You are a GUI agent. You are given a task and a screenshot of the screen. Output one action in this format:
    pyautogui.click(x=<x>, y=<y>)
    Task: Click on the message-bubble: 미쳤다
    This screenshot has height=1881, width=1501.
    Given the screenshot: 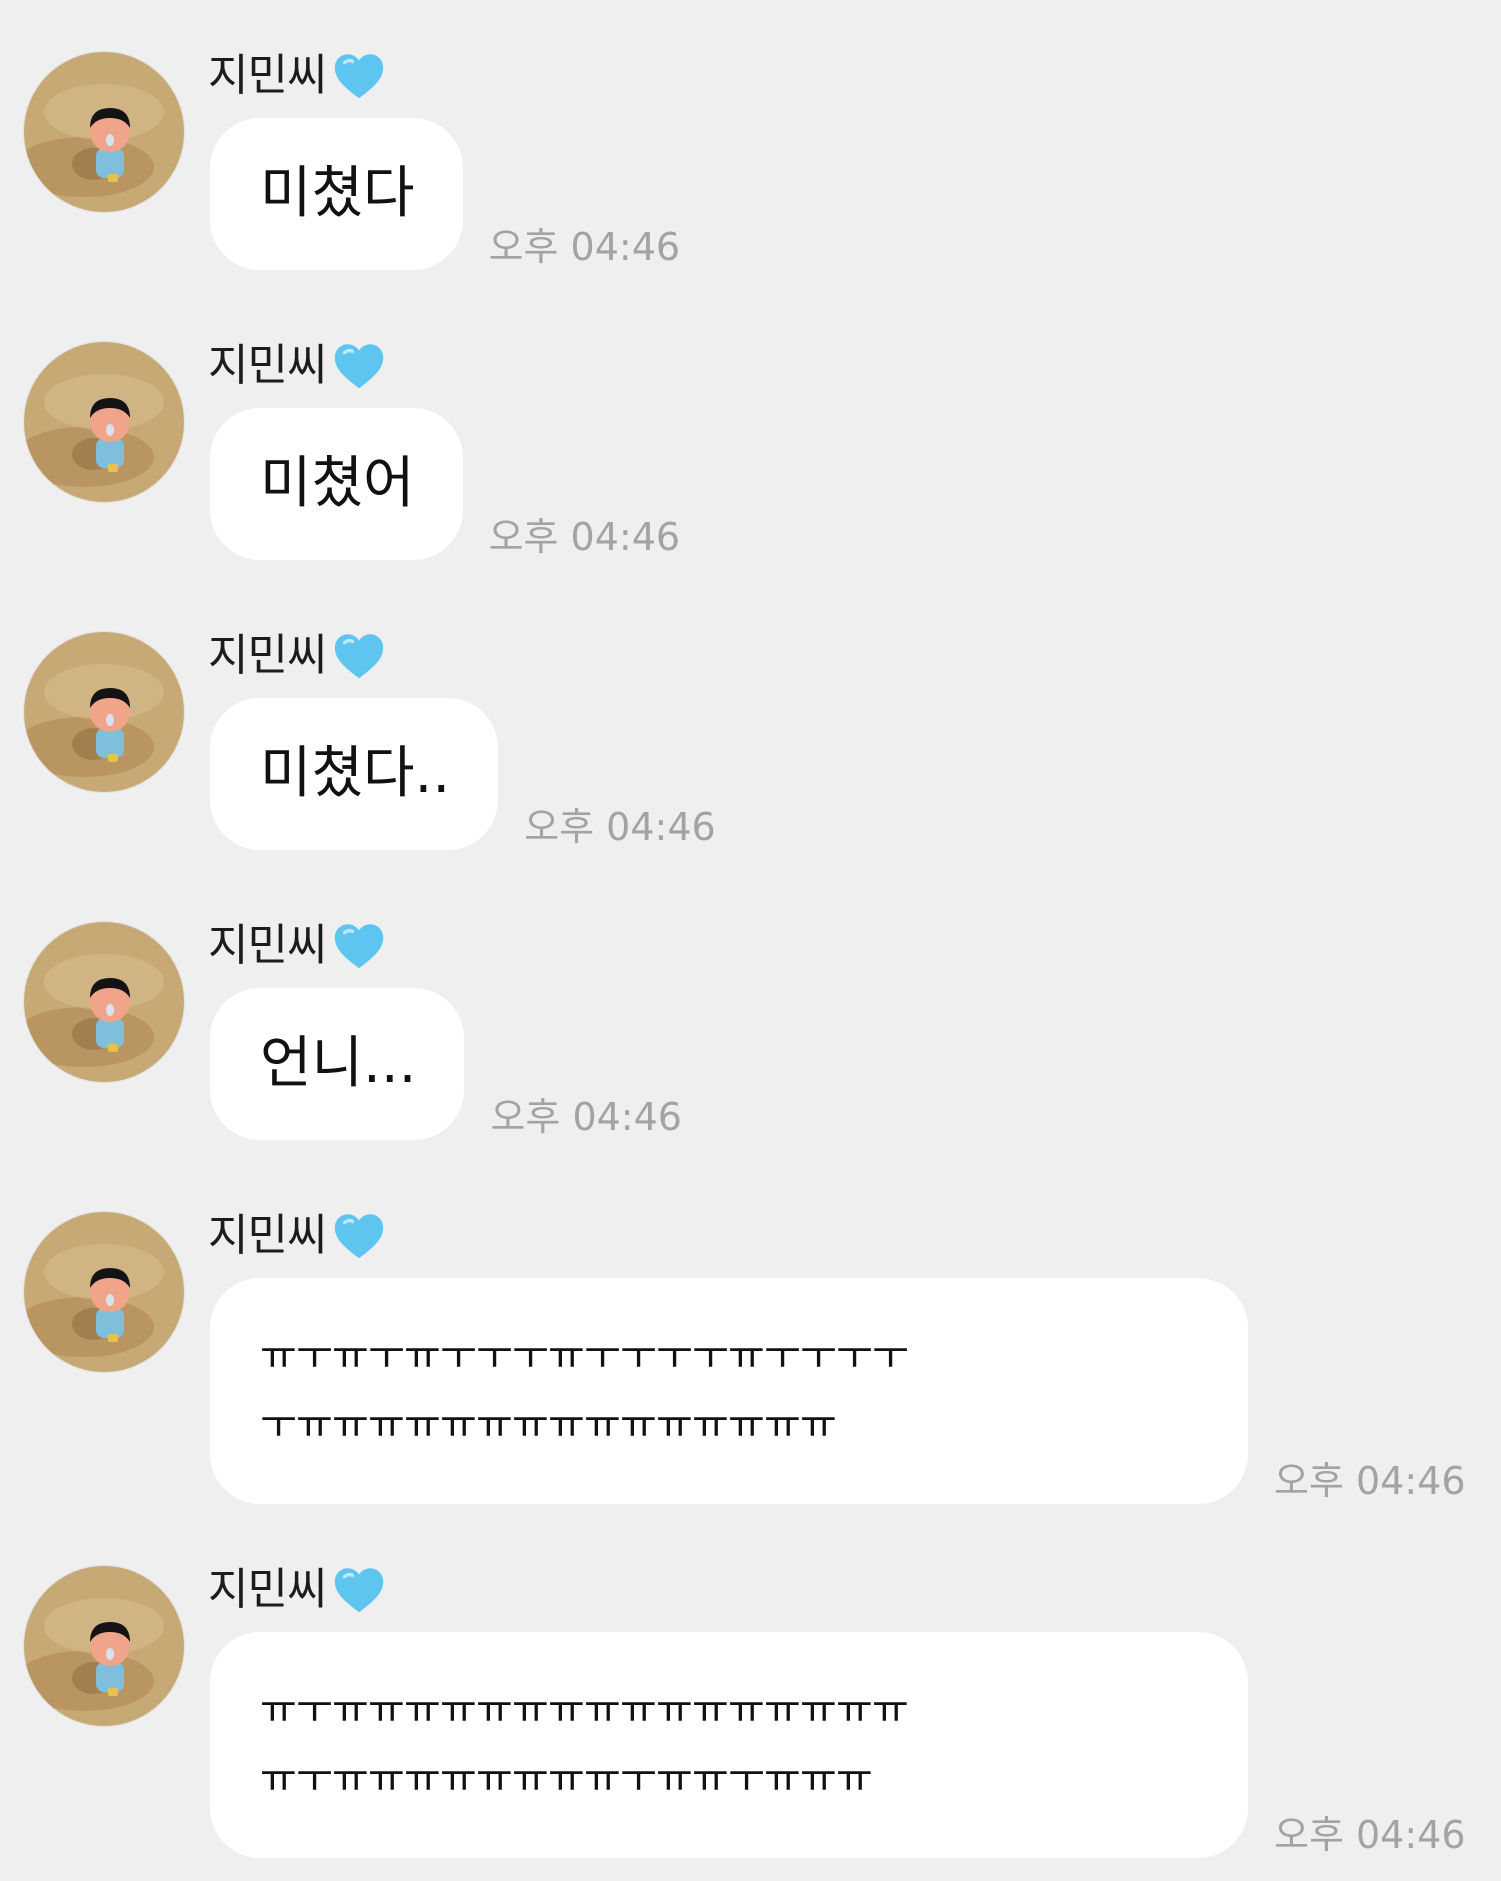 What is the action you would take?
    pyautogui.click(x=336, y=194)
    